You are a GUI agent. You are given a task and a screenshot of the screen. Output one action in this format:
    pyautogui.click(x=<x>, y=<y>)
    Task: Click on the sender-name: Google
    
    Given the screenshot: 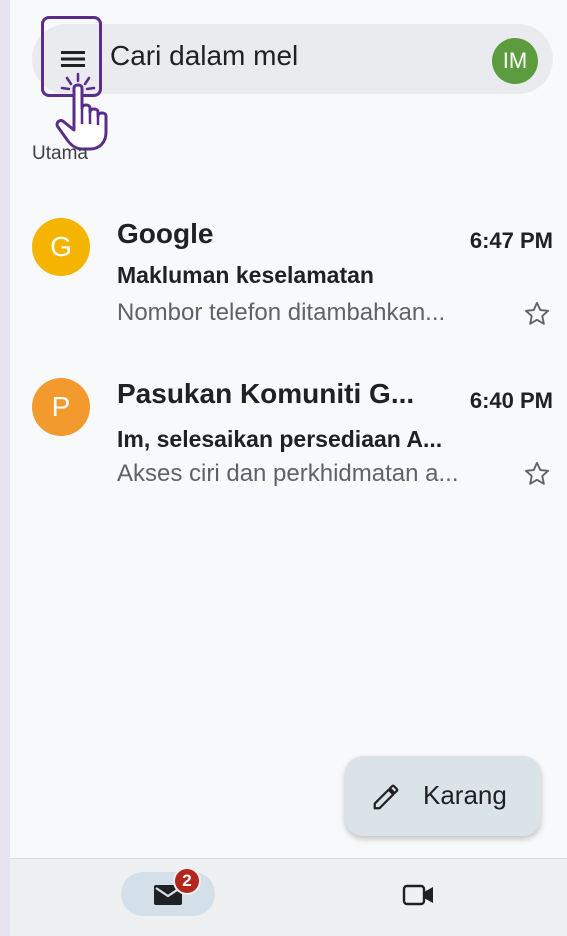 What is the action you would take?
    pyautogui.click(x=165, y=233)
    